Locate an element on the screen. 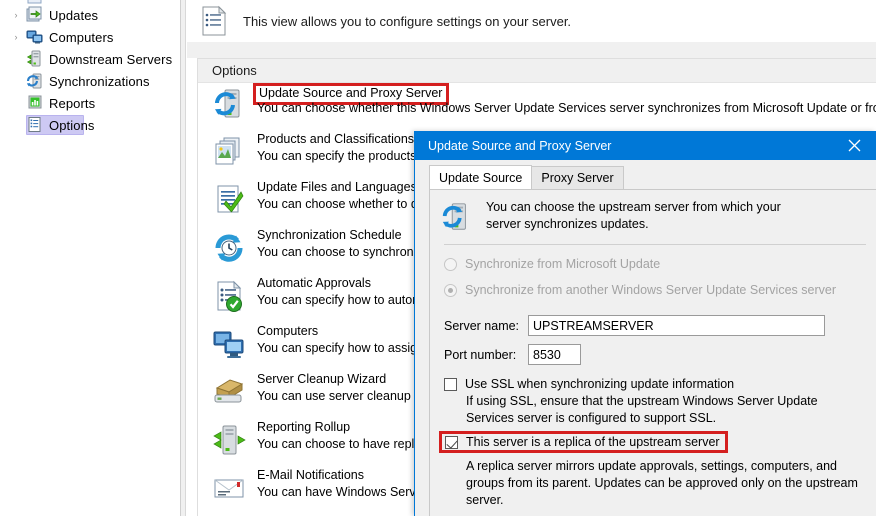  radio-microsoft-update: Synchronize from Microsoft Update is located at coordinates (653, 264).